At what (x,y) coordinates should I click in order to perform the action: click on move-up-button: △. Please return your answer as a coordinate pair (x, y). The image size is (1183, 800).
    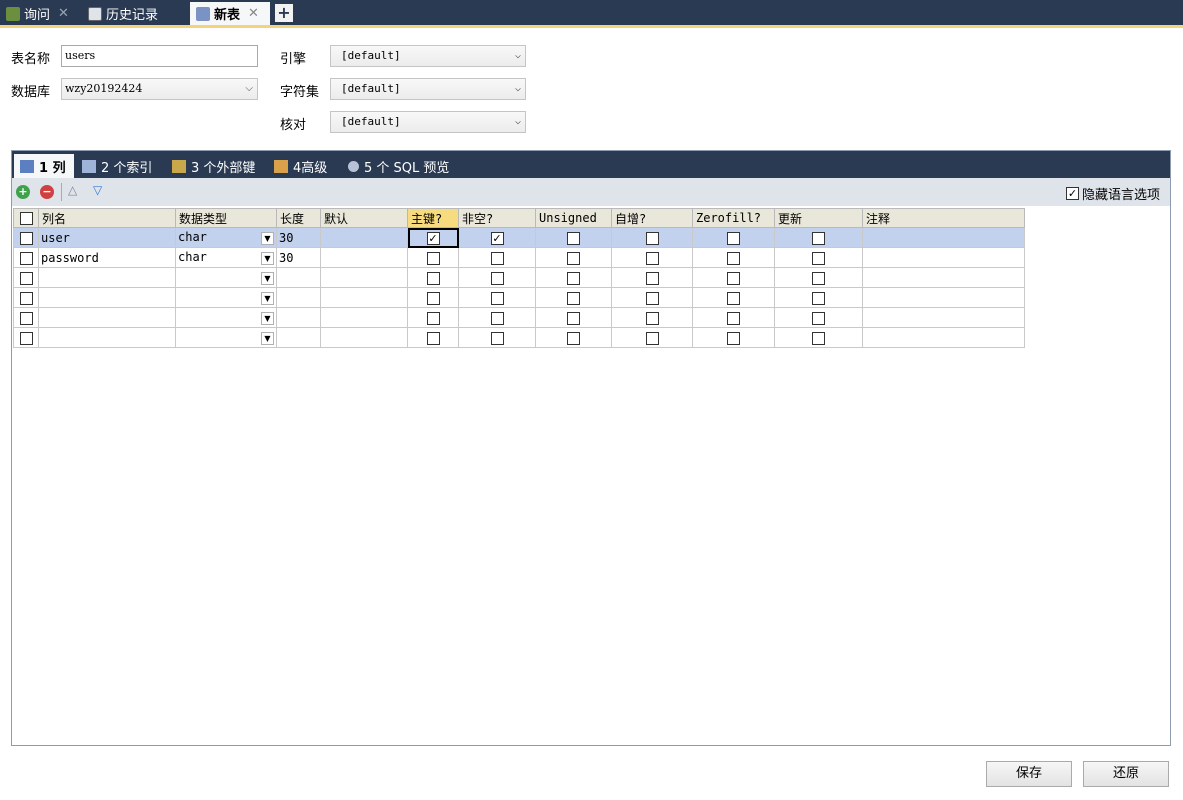
    Looking at the image, I should click on (72, 190).